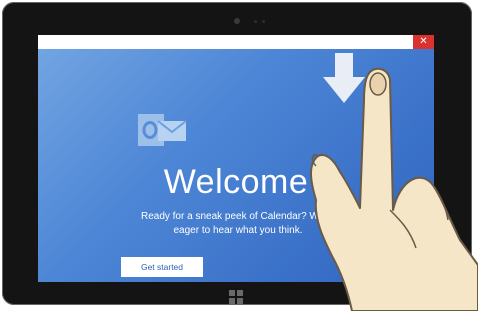  I want to click on title-bar: ✕, so click(236, 42).